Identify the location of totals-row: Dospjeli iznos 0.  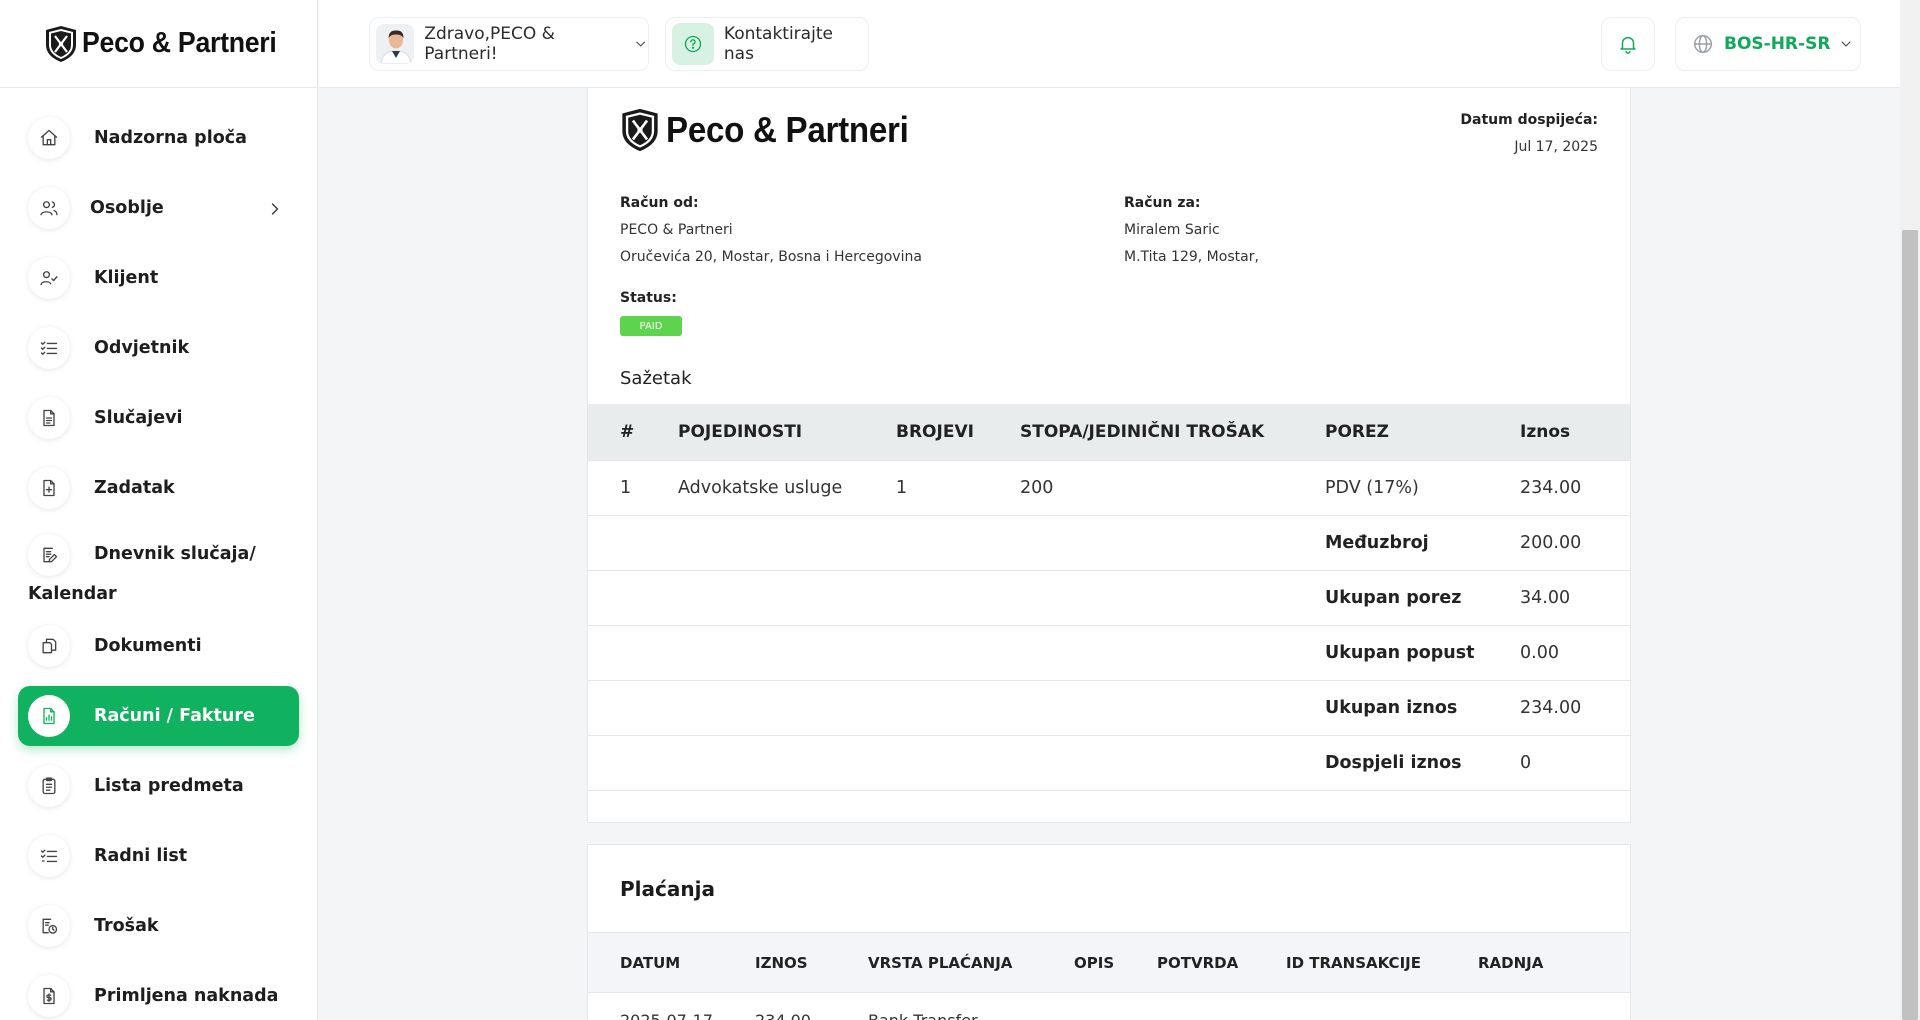
(1109, 762).